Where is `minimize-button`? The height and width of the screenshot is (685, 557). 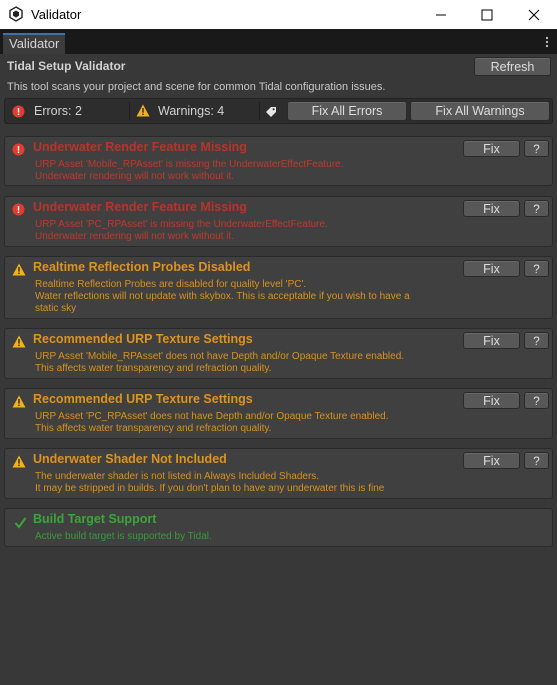
minimize-button is located at coordinates (441, 14).